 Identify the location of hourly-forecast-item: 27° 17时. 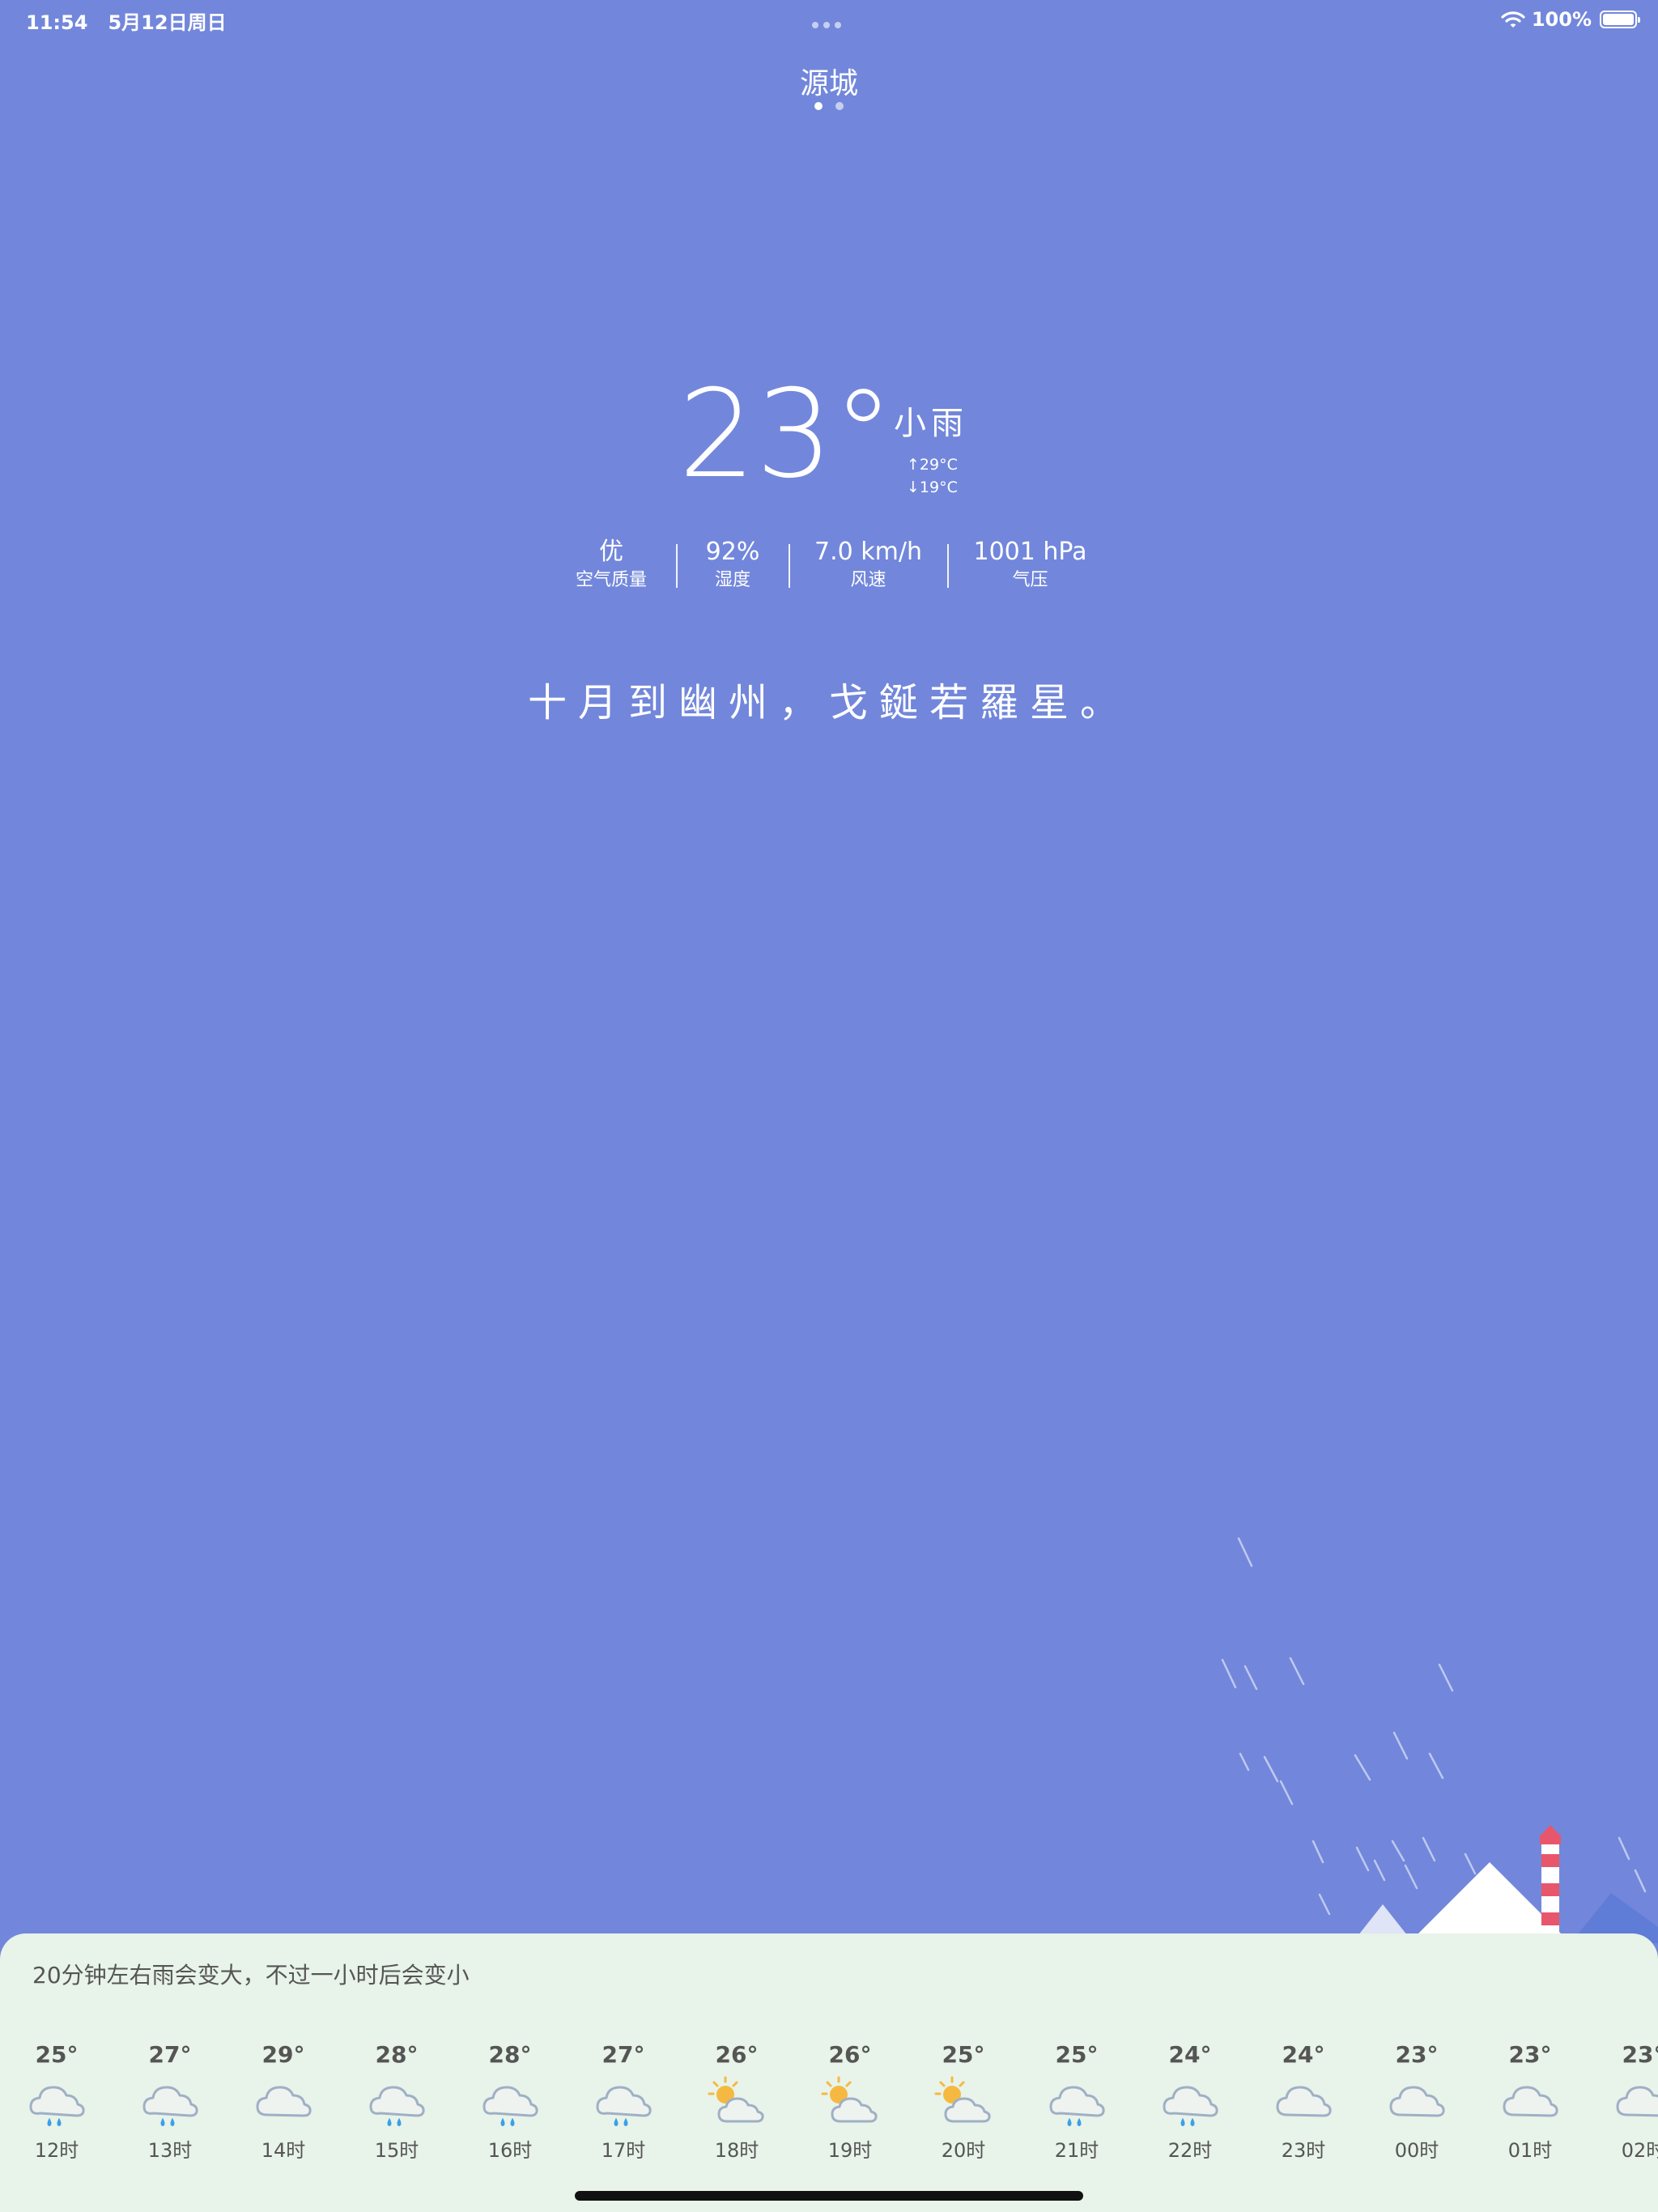
(623, 2101).